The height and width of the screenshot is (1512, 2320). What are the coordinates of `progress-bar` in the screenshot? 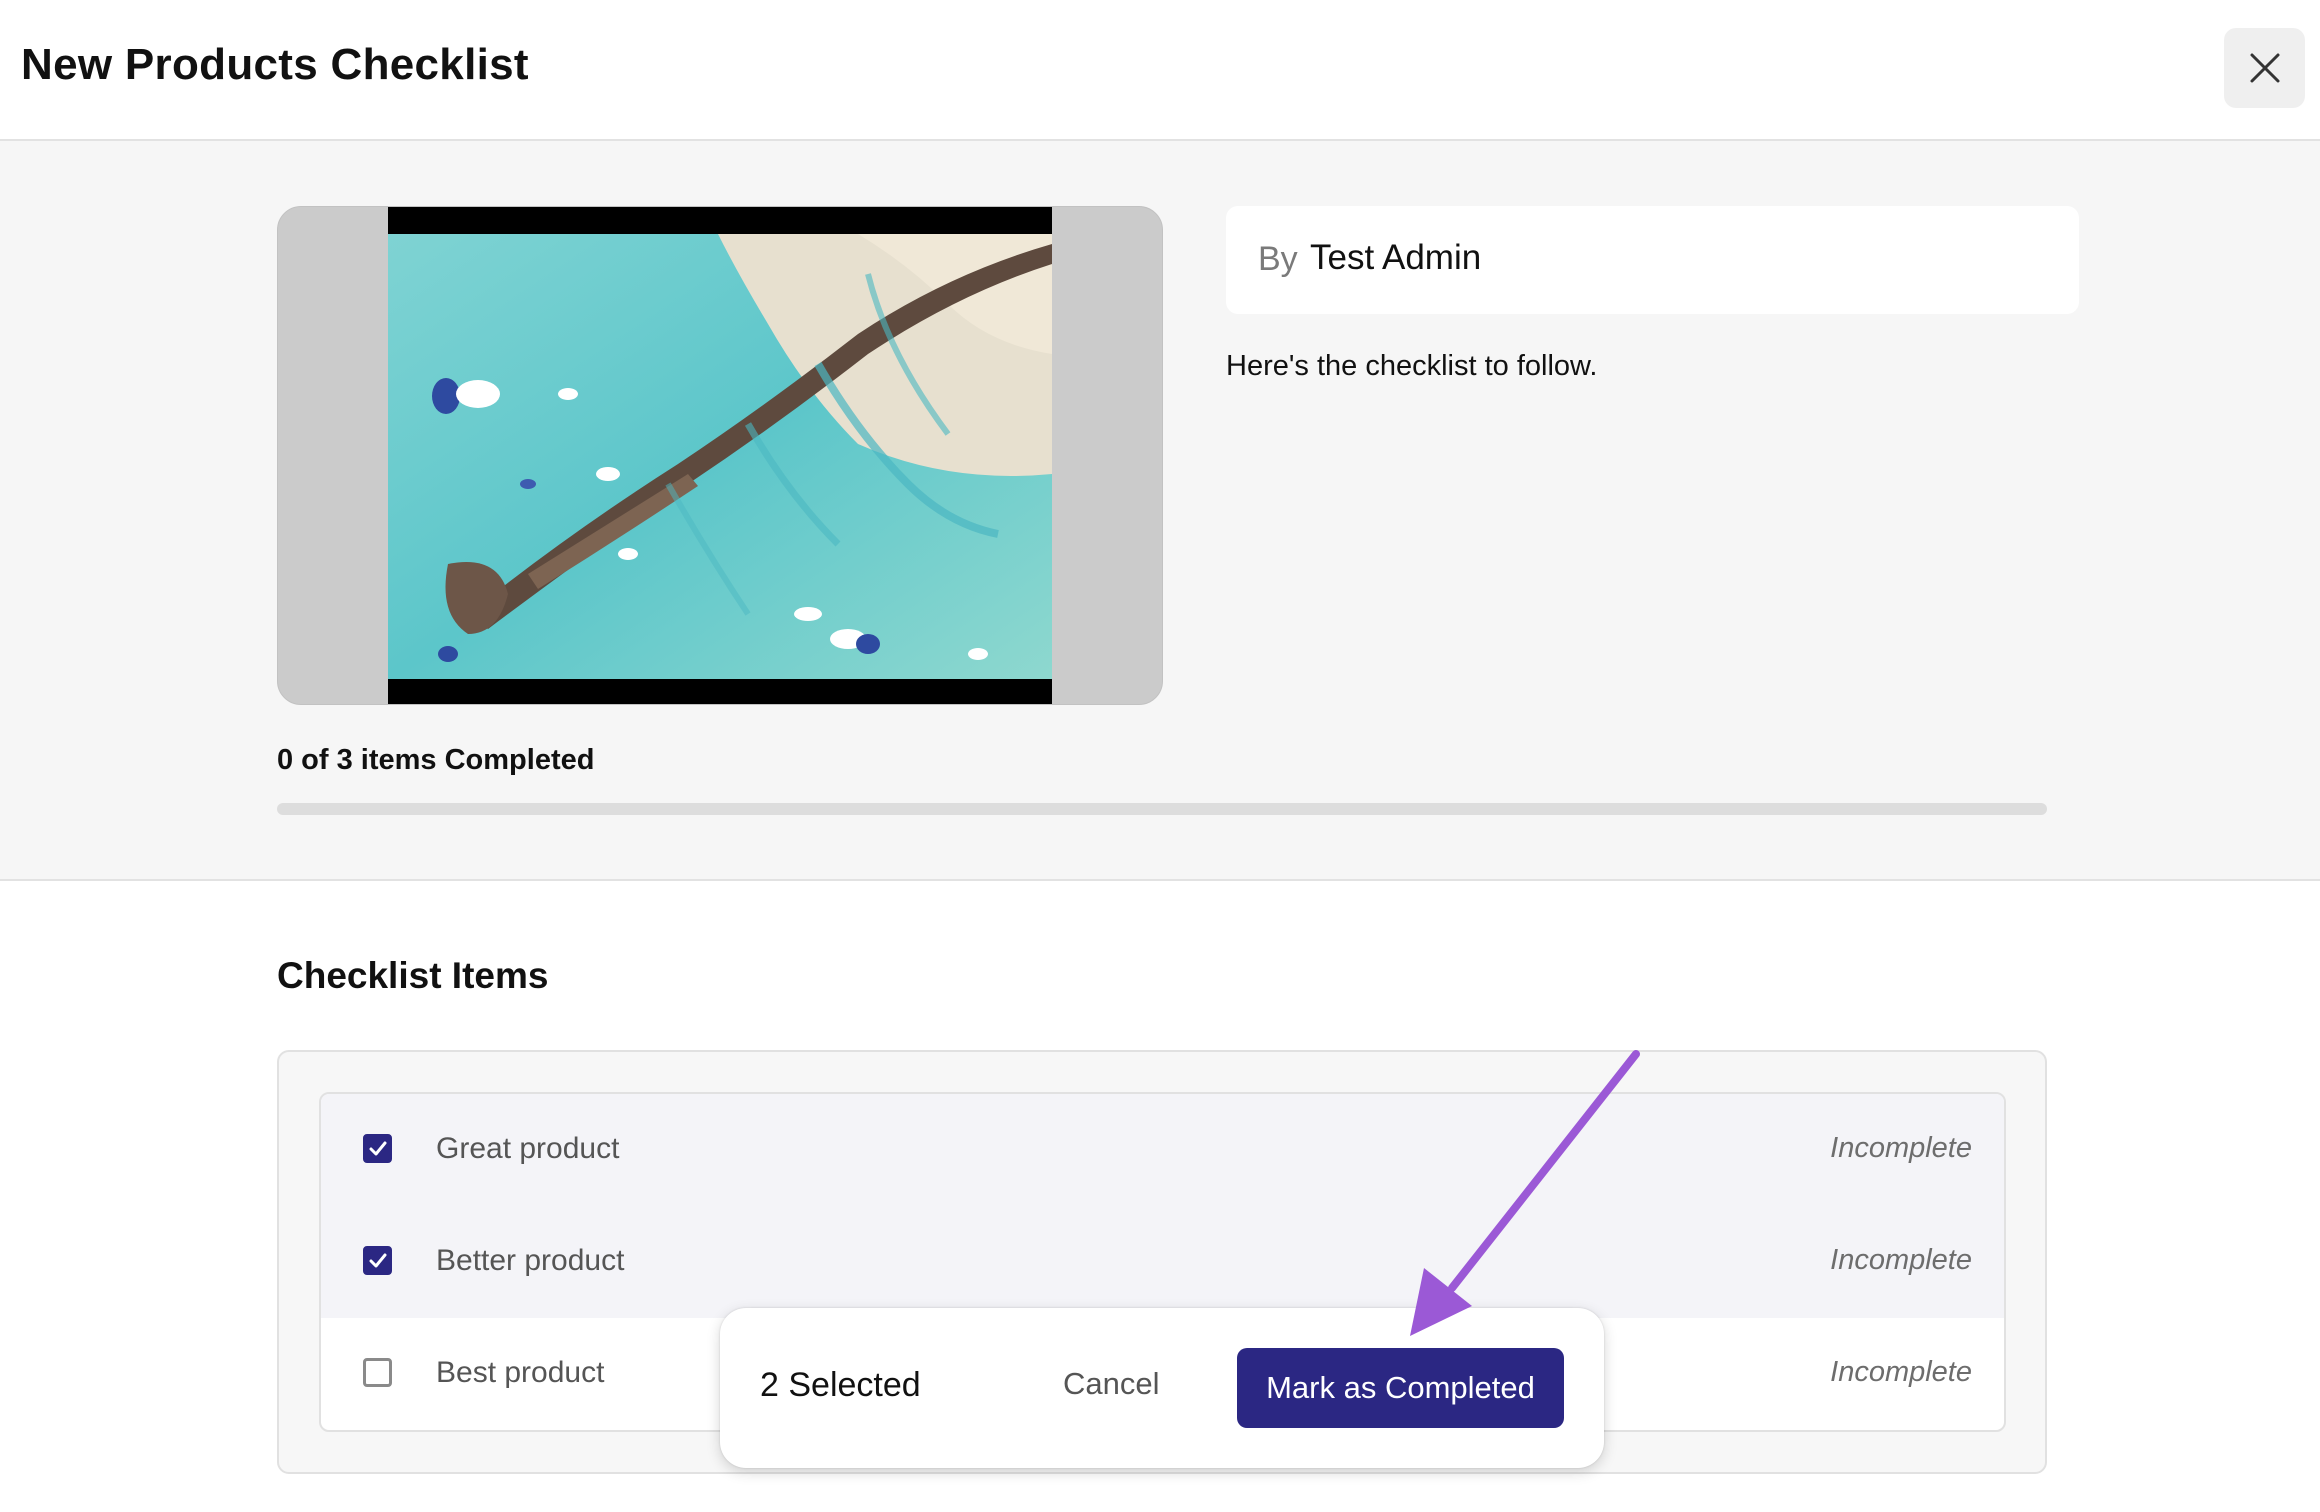 It's located at (1162, 809).